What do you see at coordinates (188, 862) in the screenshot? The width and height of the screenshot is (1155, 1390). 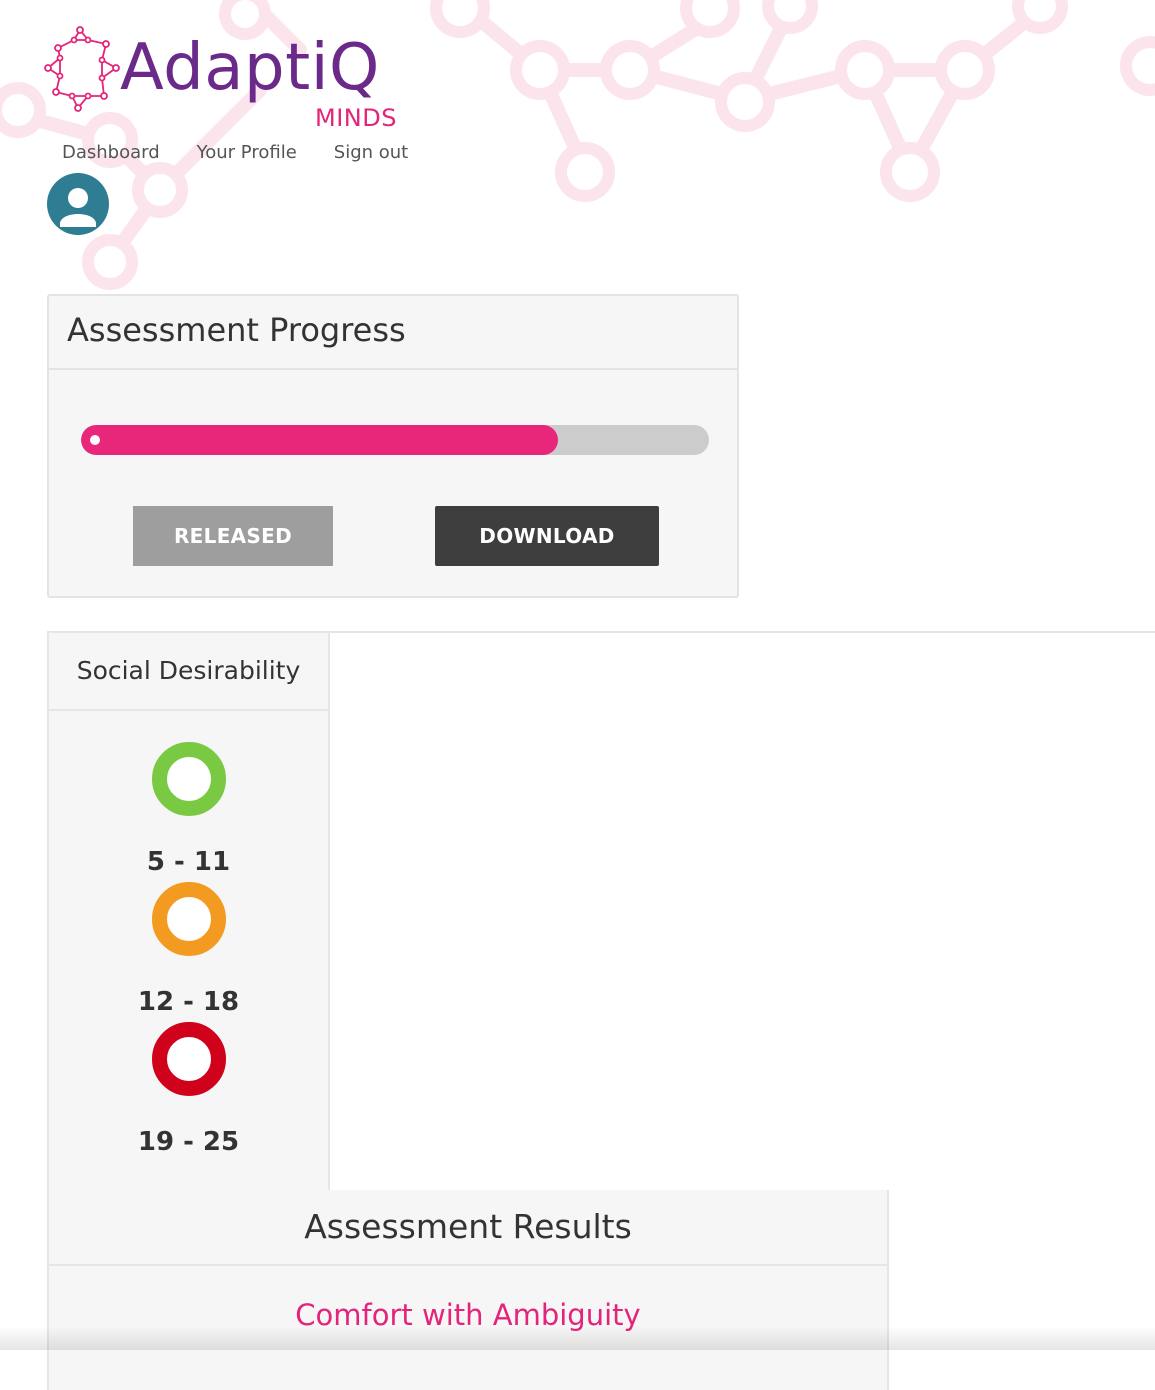 I see `range-label-low: 5 - 11` at bounding box center [188, 862].